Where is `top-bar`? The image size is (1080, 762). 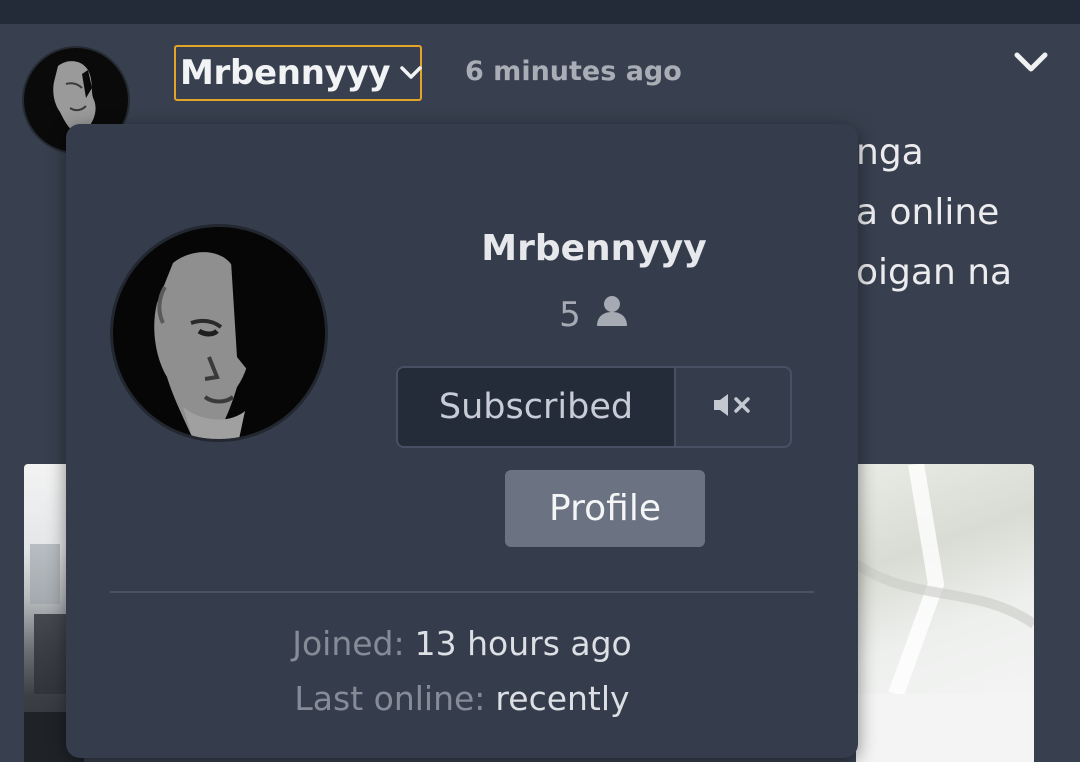
top-bar is located at coordinates (540, 12).